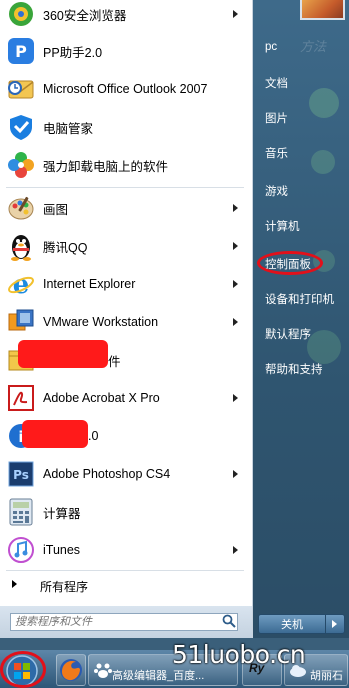 The width and height of the screenshot is (349, 688). Describe the element at coordinates (103, 670) in the screenshot. I see `baidu-paw-icon` at that location.